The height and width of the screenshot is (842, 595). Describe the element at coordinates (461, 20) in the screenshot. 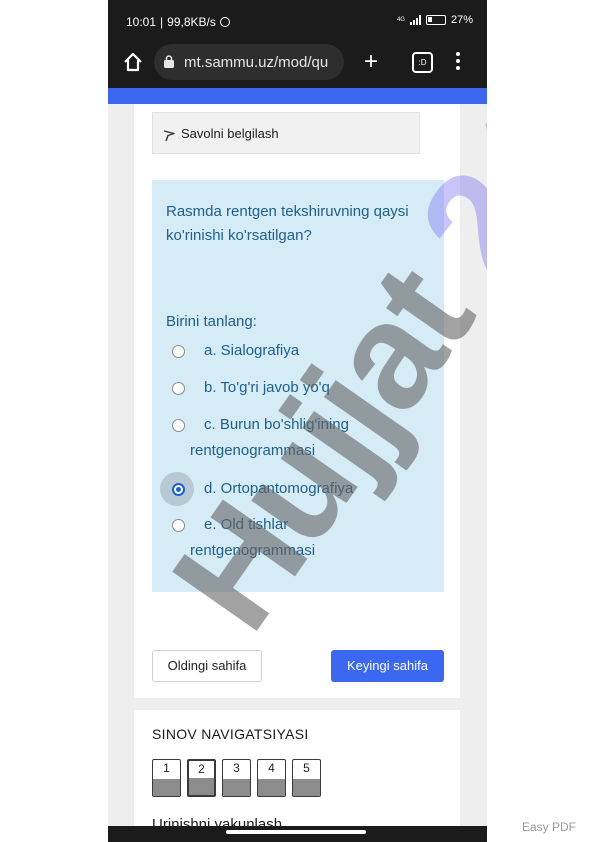

I see `battery-percent: 27%` at that location.